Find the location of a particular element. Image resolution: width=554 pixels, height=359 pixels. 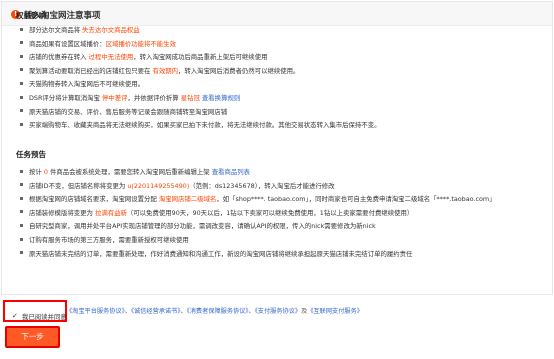

agreement-link: 《互联网支付服务》 is located at coordinates (335, 311).